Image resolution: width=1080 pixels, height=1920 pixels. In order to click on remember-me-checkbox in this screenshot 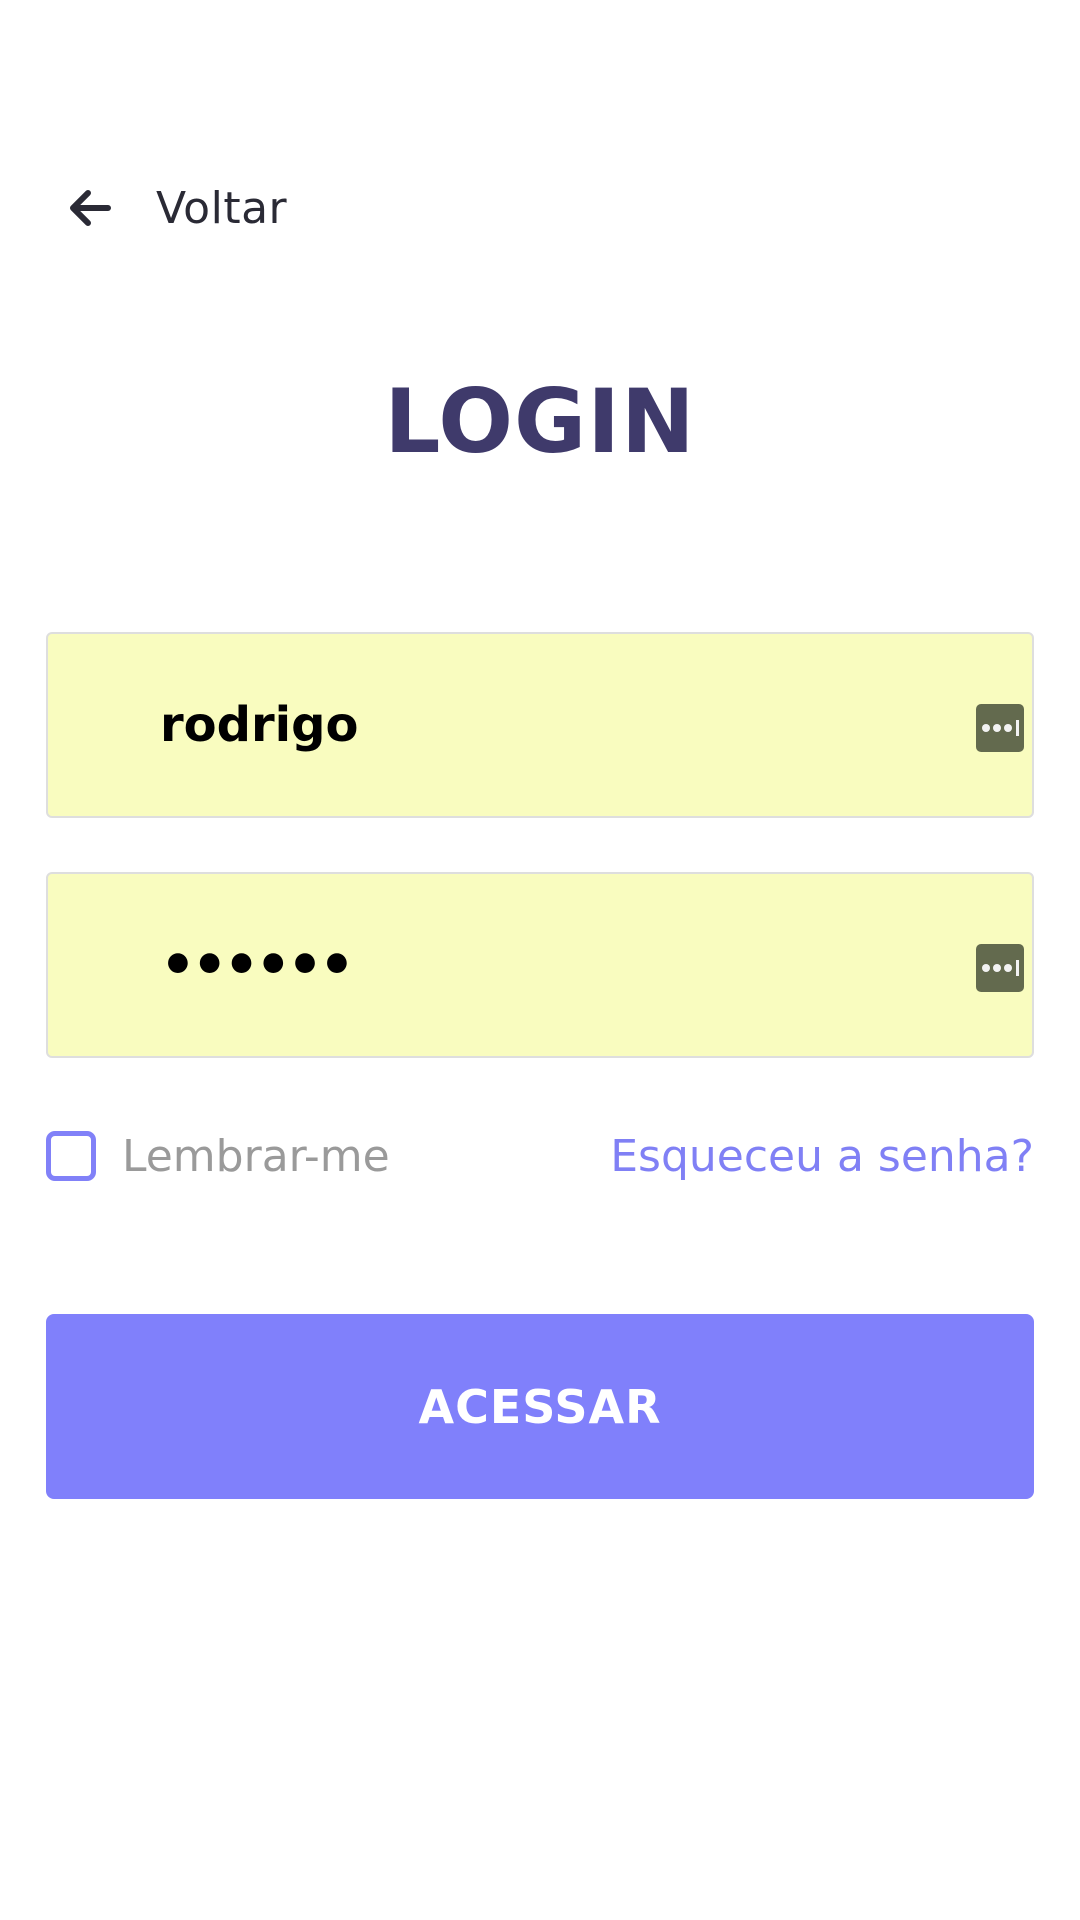, I will do `click(71, 1156)`.